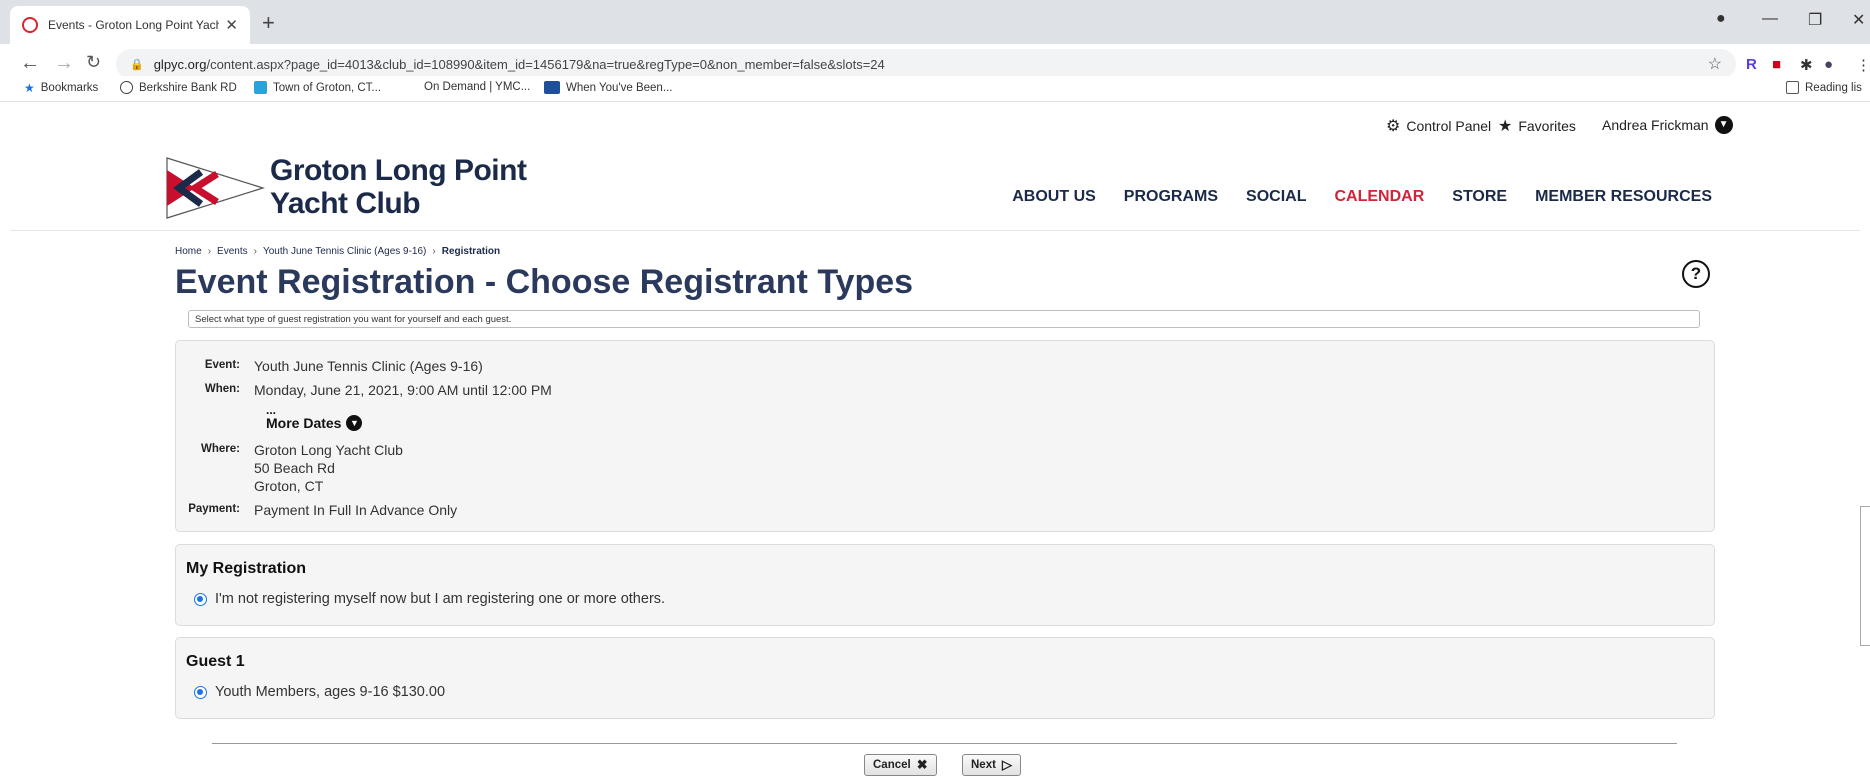 The height and width of the screenshot is (776, 1870). Describe the element at coordinates (319, 692) in the screenshot. I see `guest-1-option: Youth Members, ages 9-16 $130.00` at that location.